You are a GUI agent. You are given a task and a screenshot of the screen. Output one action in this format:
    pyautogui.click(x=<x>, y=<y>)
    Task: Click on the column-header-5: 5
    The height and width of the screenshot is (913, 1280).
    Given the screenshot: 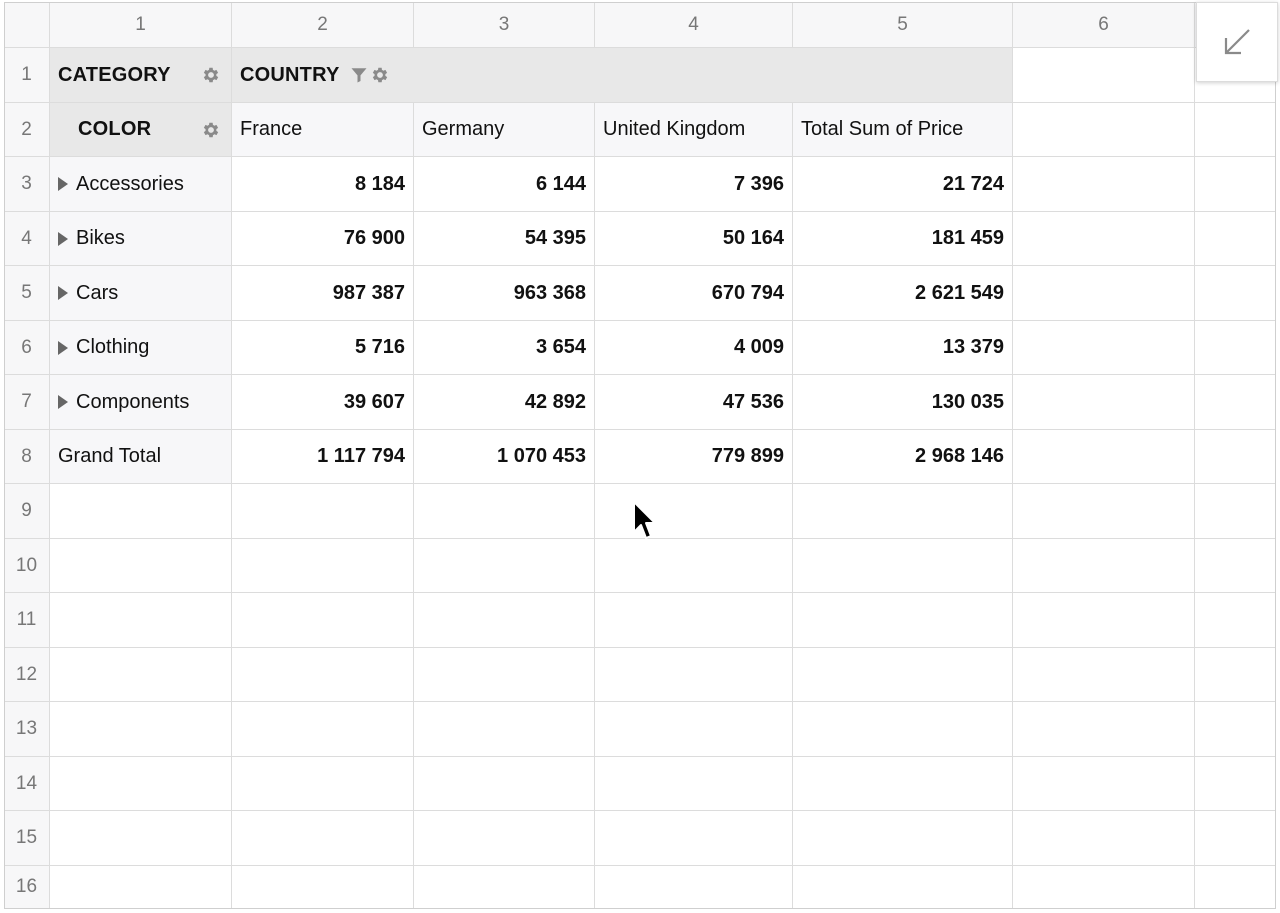 What is the action you would take?
    pyautogui.click(x=903, y=25)
    